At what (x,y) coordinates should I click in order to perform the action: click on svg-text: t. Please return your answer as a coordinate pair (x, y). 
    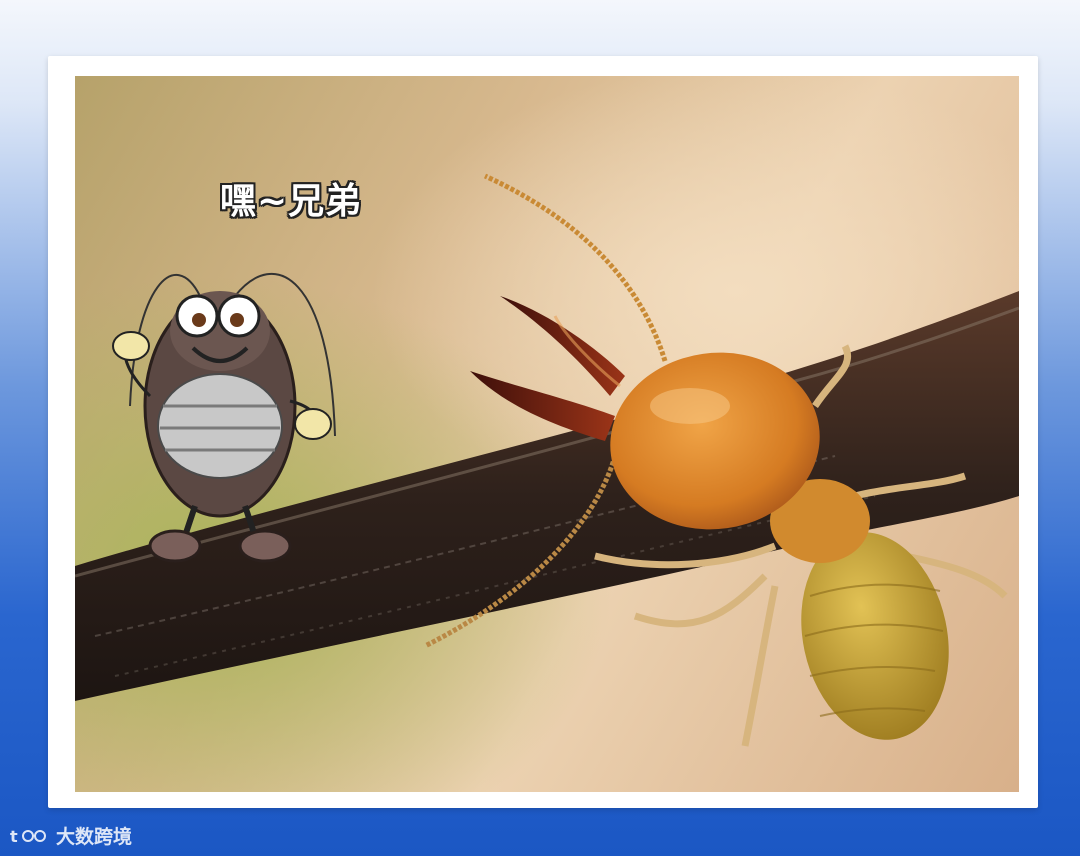
    Looking at the image, I should click on (14, 836).